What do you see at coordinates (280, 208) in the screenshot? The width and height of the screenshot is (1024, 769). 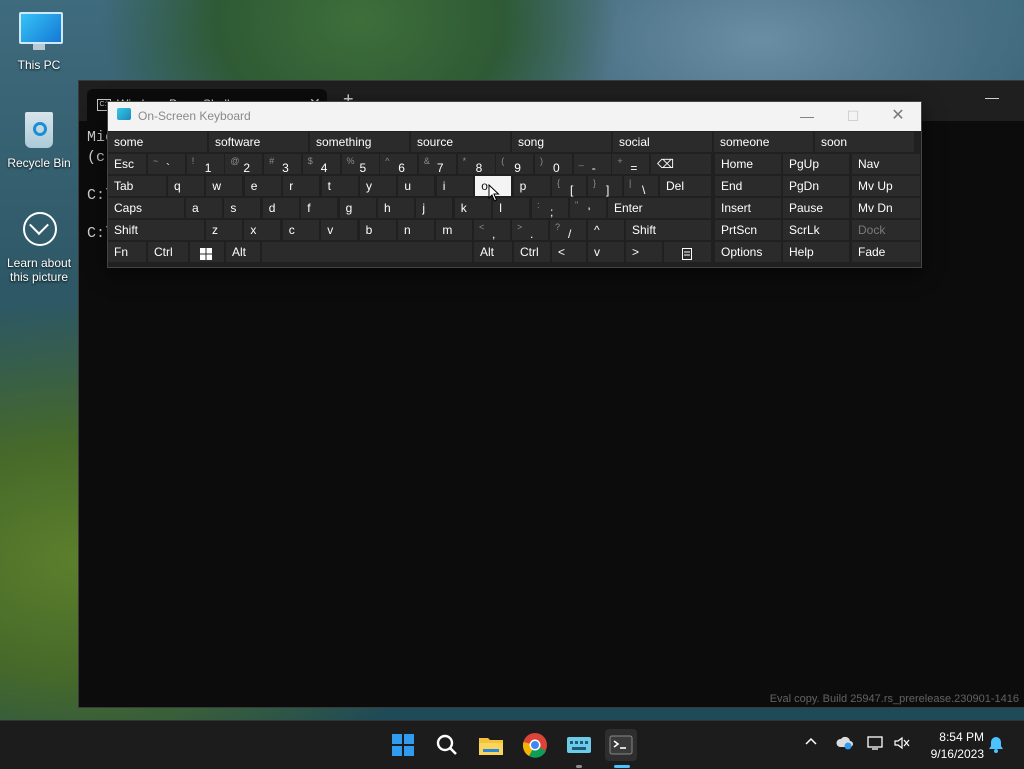 I see `key-d: d` at bounding box center [280, 208].